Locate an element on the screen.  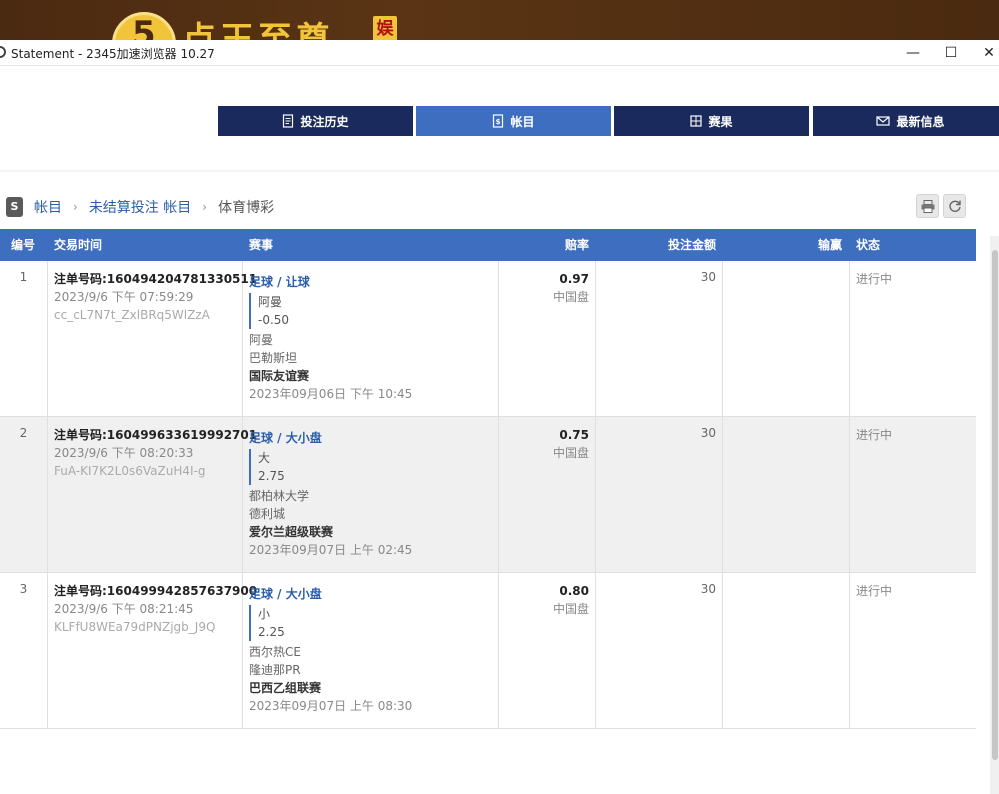
print-button is located at coordinates (927, 206).